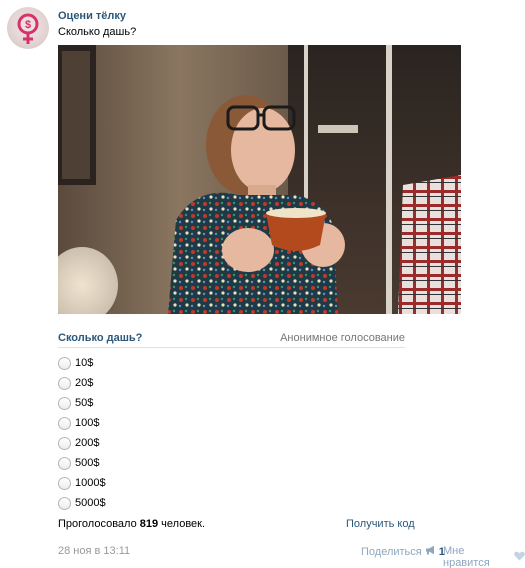 Image resolution: width=525 pixels, height=568 pixels. I want to click on poll-option-label: 20$, so click(84, 383).